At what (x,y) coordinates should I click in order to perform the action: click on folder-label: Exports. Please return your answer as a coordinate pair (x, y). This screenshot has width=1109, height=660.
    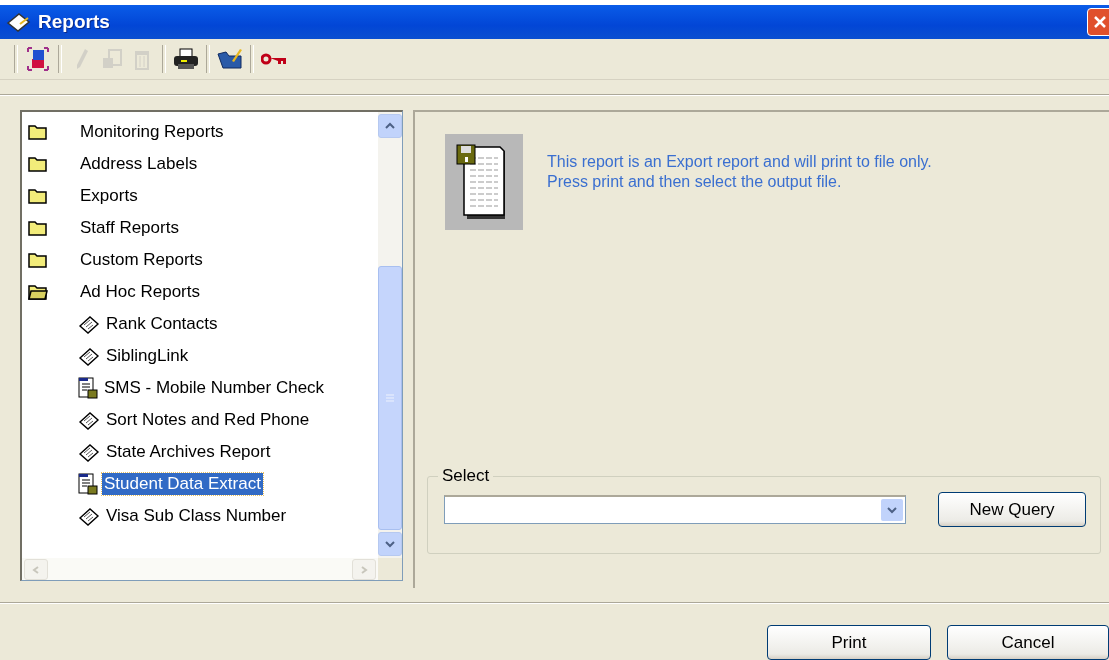
    Looking at the image, I should click on (109, 196).